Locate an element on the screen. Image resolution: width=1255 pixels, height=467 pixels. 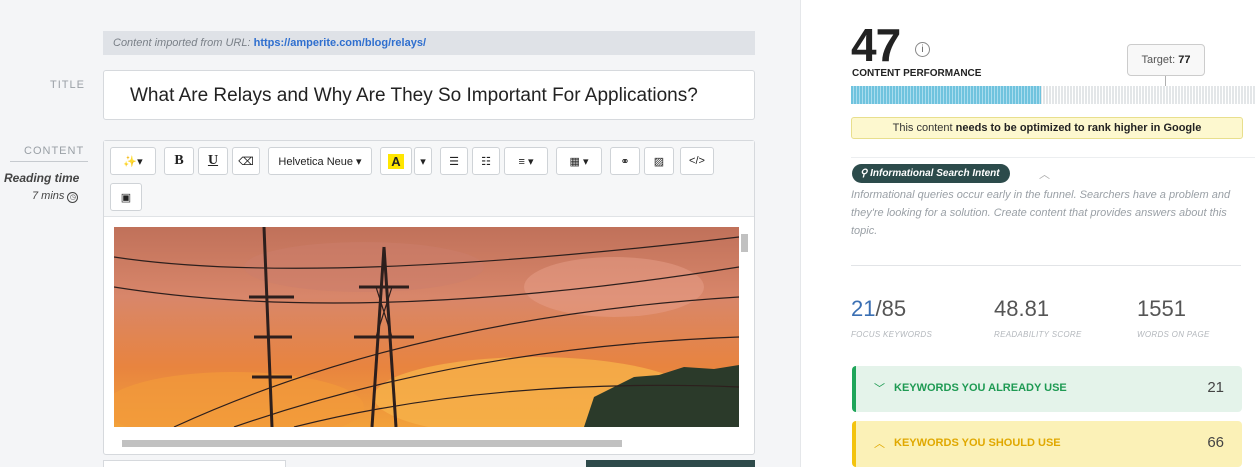
search-intent-badge: ⚲ Informational Search Intent is located at coordinates (931, 173).